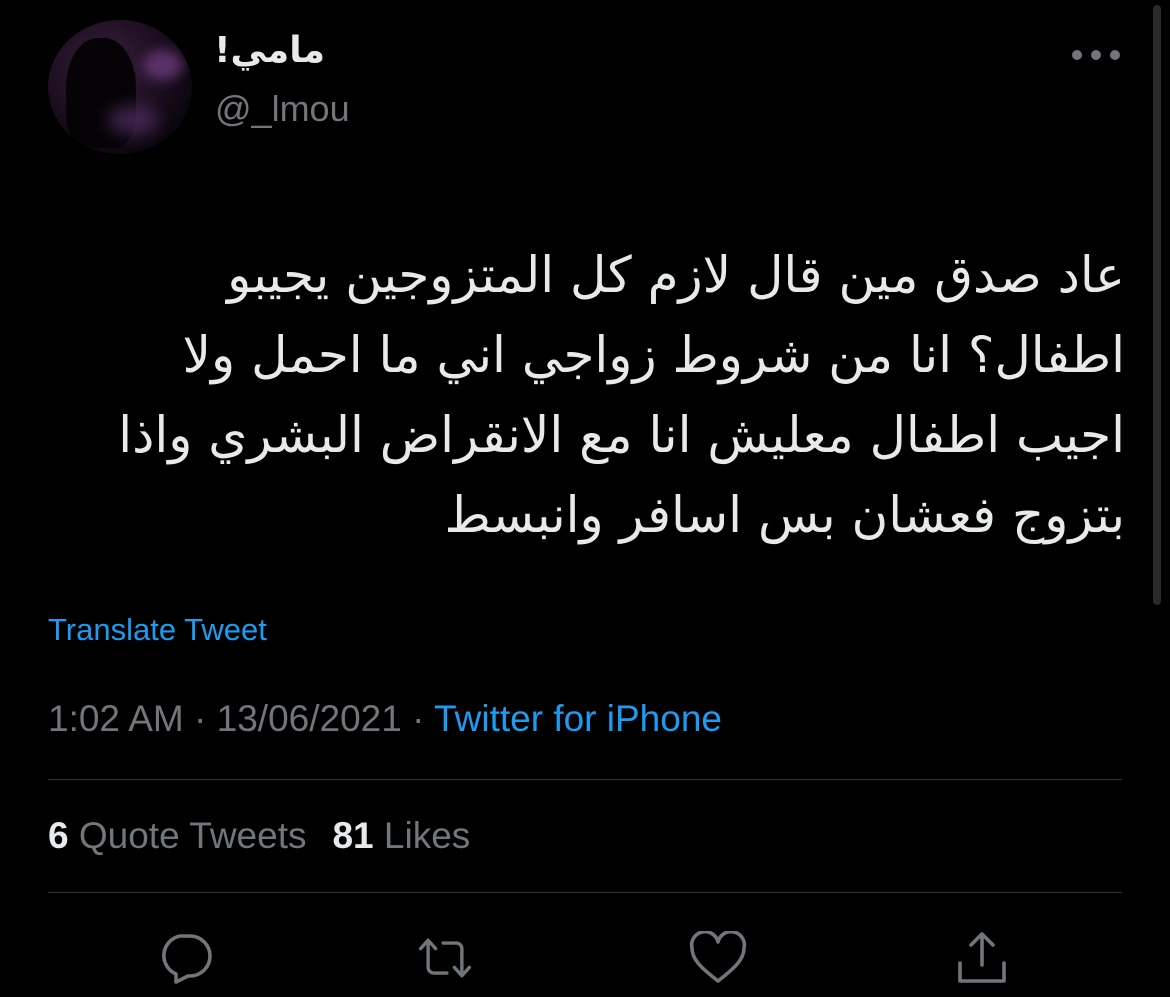 Image resolution: width=1170 pixels, height=997 pixels. I want to click on scrollbar, so click(1157, 305).